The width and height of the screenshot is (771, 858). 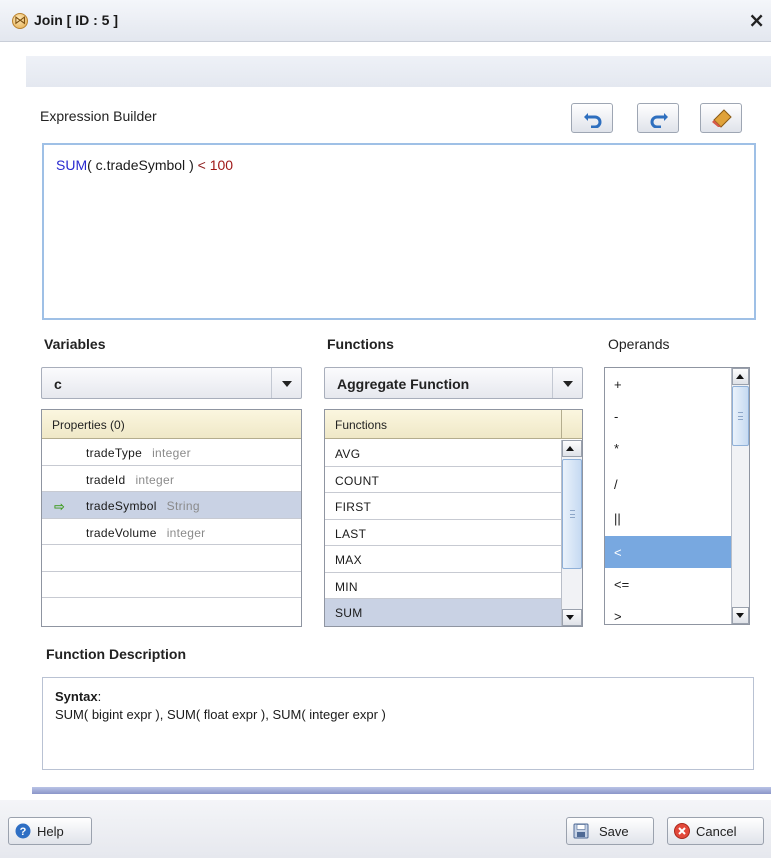 I want to click on functions-scrollbar, so click(x=571, y=533).